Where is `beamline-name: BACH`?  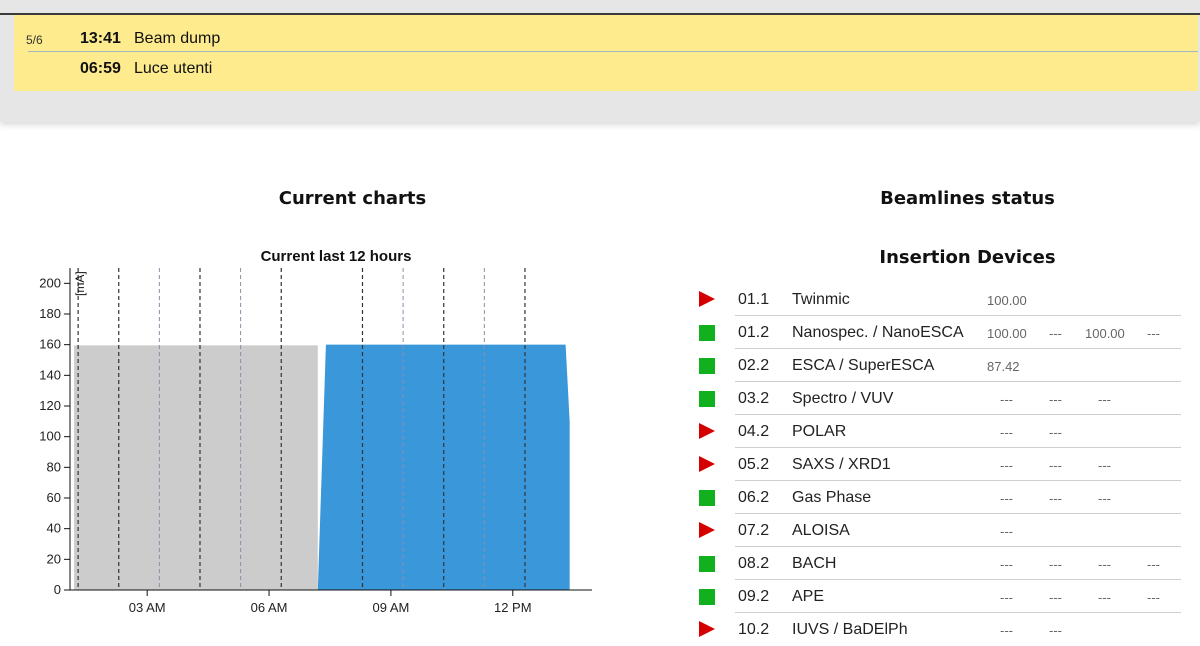
beamline-name: BACH is located at coordinates (814, 563).